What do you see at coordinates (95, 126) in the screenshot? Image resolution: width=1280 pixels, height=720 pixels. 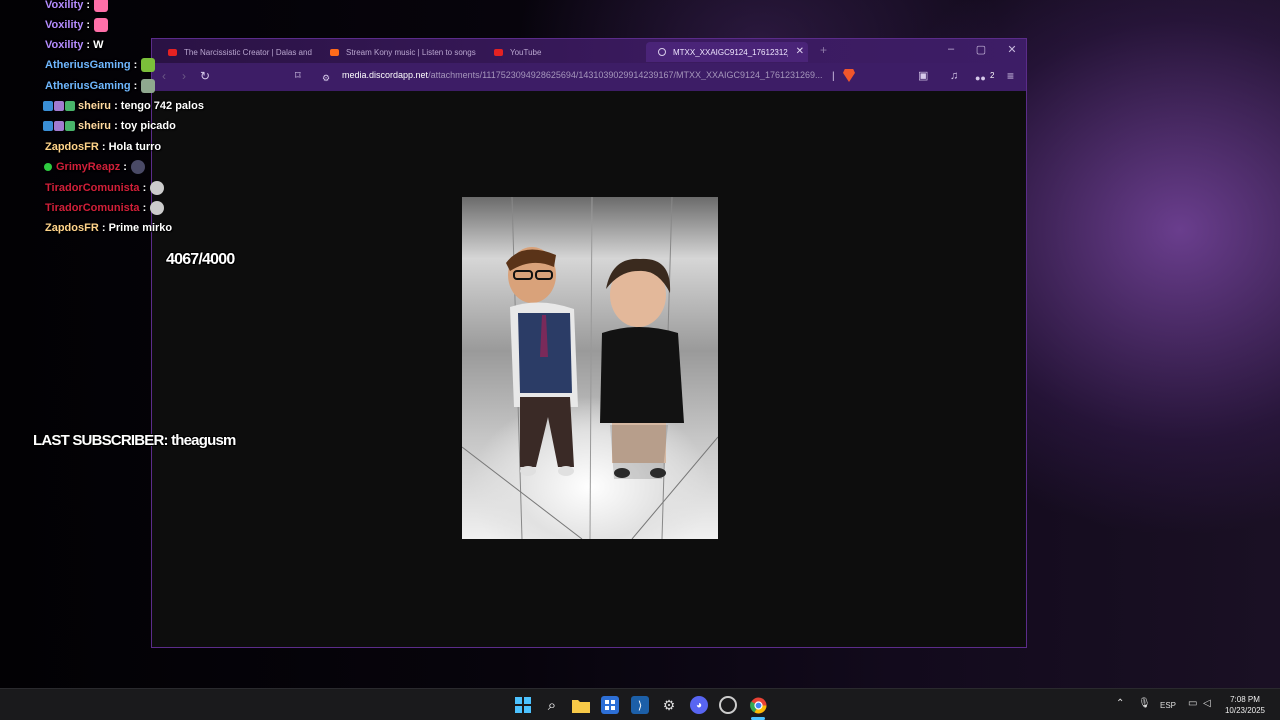 I see `chat-username: sheiru` at bounding box center [95, 126].